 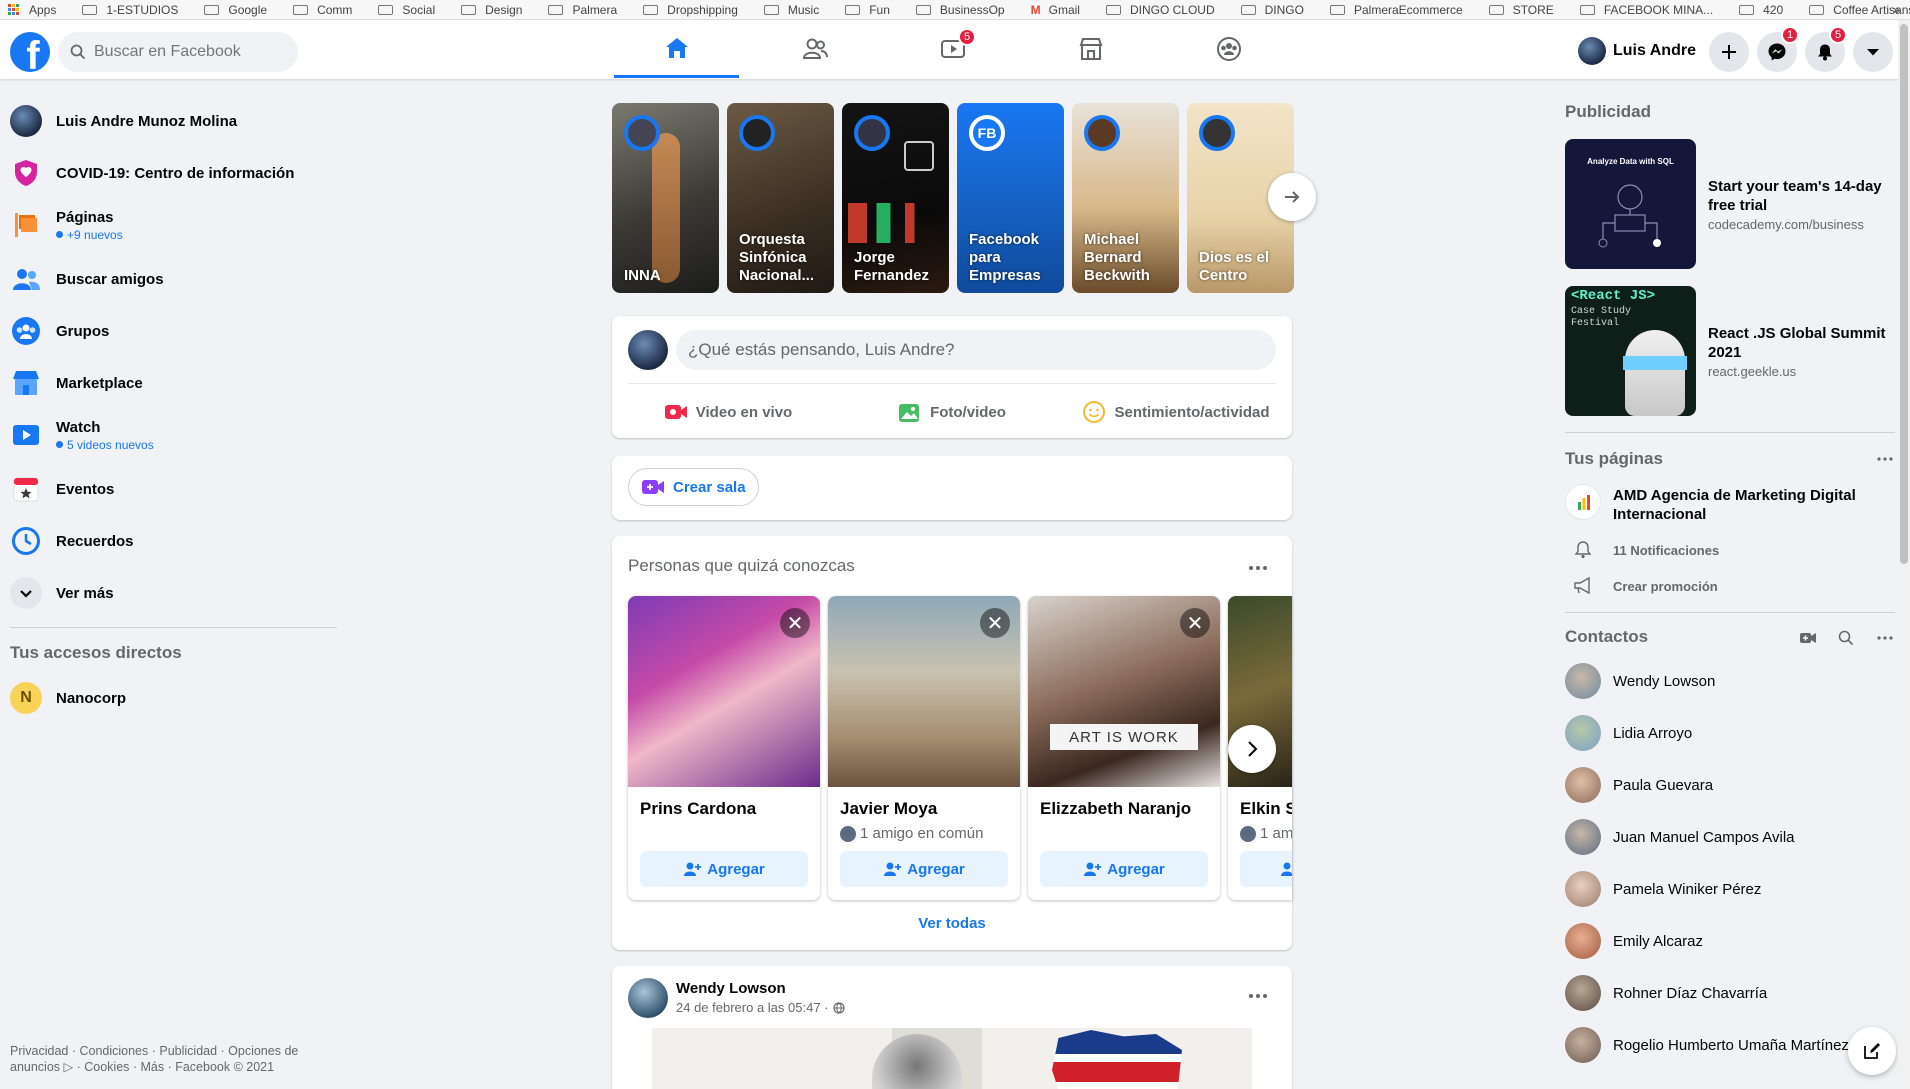 What do you see at coordinates (1885, 638) in the screenshot?
I see `contacts-options-button` at bounding box center [1885, 638].